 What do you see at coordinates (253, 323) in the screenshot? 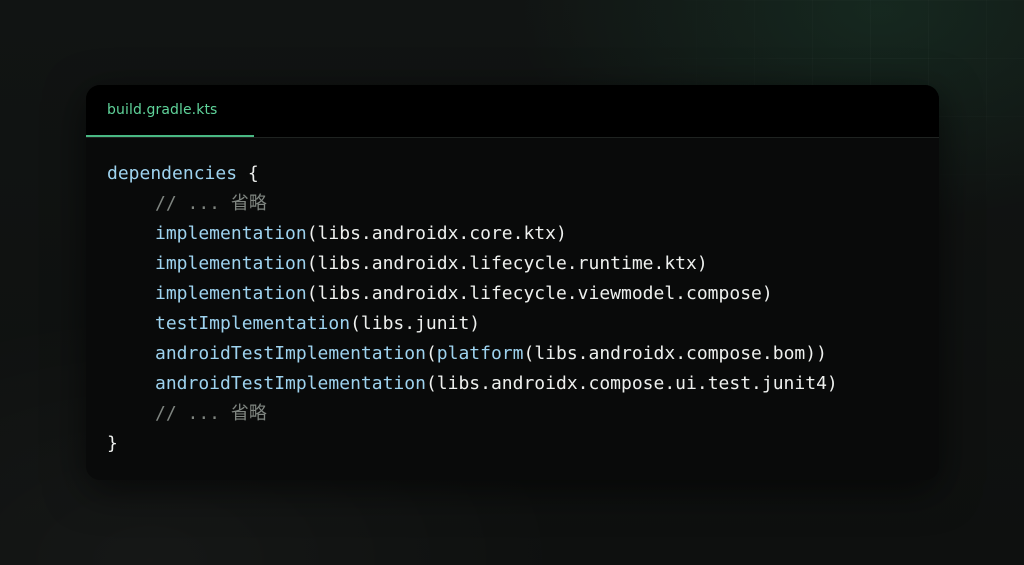
I see `code-token: testImplementation` at bounding box center [253, 323].